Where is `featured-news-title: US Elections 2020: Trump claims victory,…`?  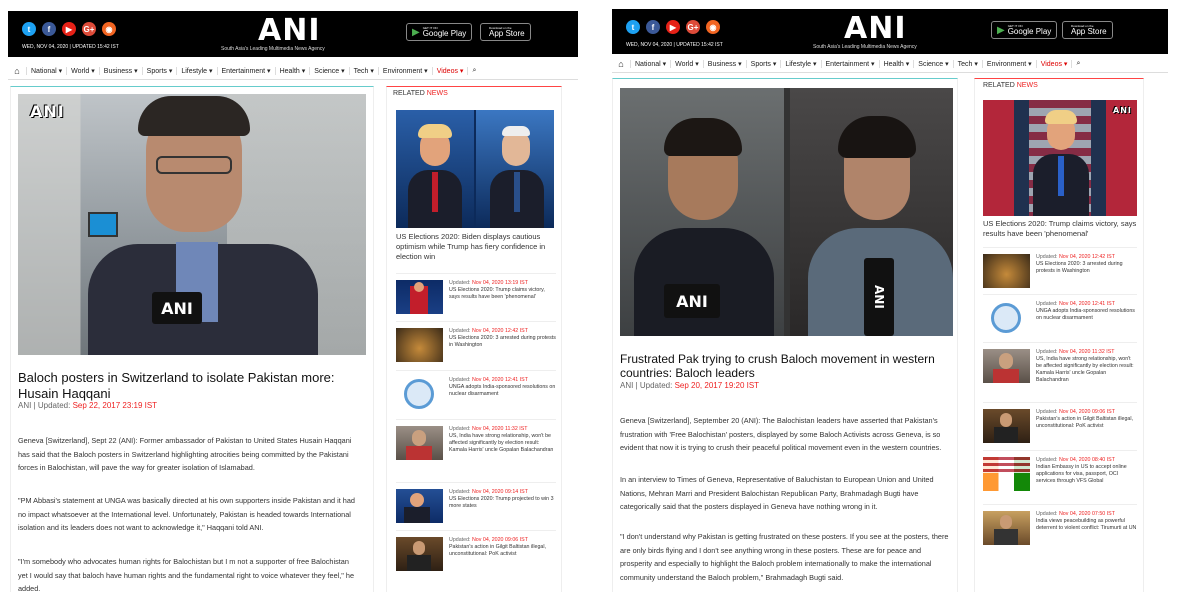 featured-news-title: US Elections 2020: Trump claims victory,… is located at coordinates (1061, 229).